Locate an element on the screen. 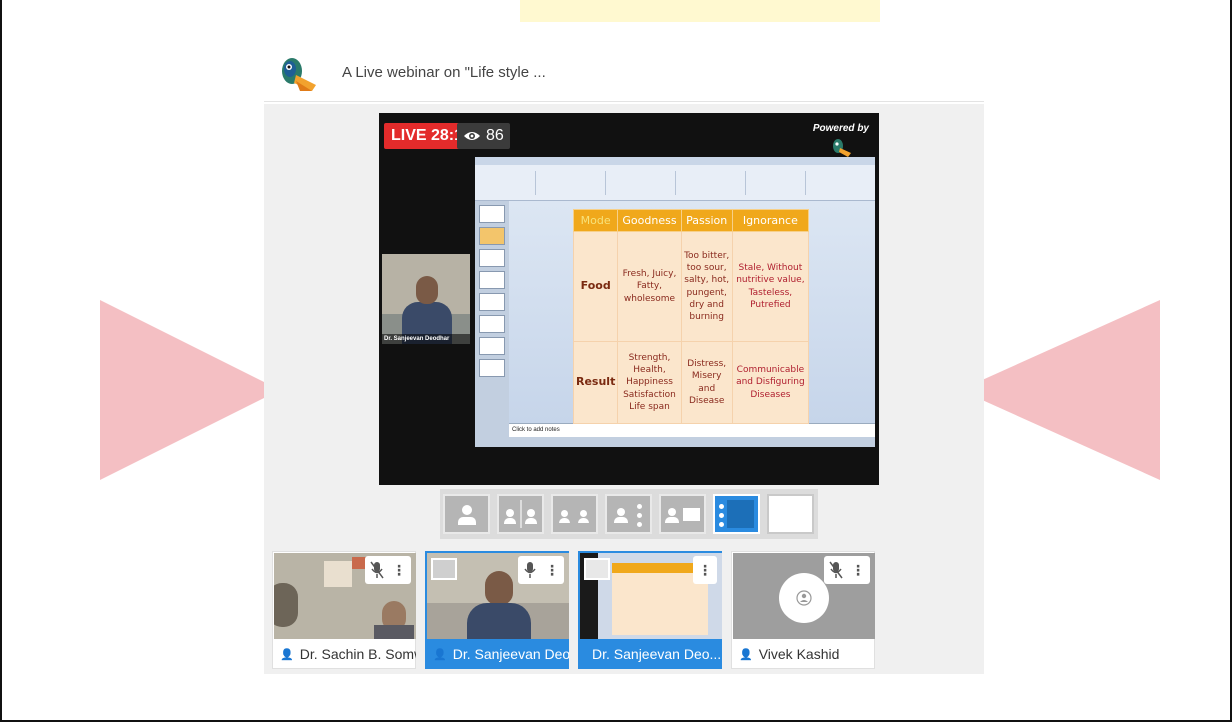 The height and width of the screenshot is (722, 1232). person-icon is located at coordinates (804, 598).